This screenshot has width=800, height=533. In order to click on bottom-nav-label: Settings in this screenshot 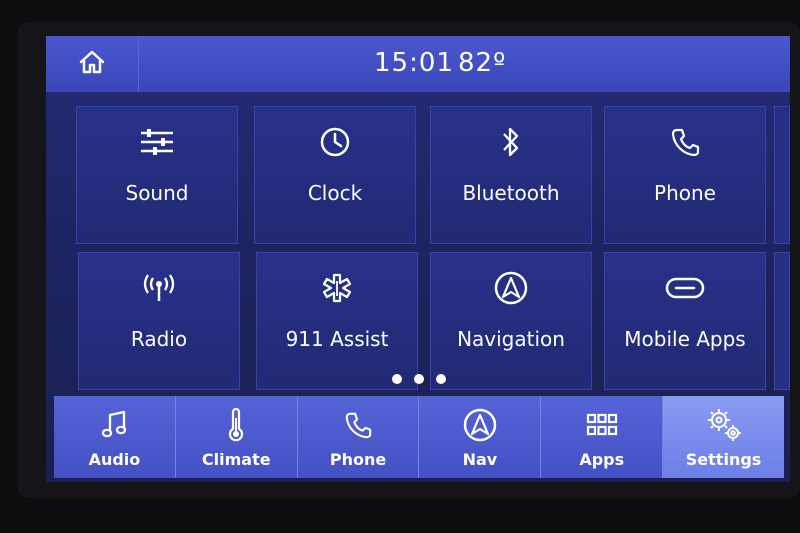, I will do `click(723, 459)`.